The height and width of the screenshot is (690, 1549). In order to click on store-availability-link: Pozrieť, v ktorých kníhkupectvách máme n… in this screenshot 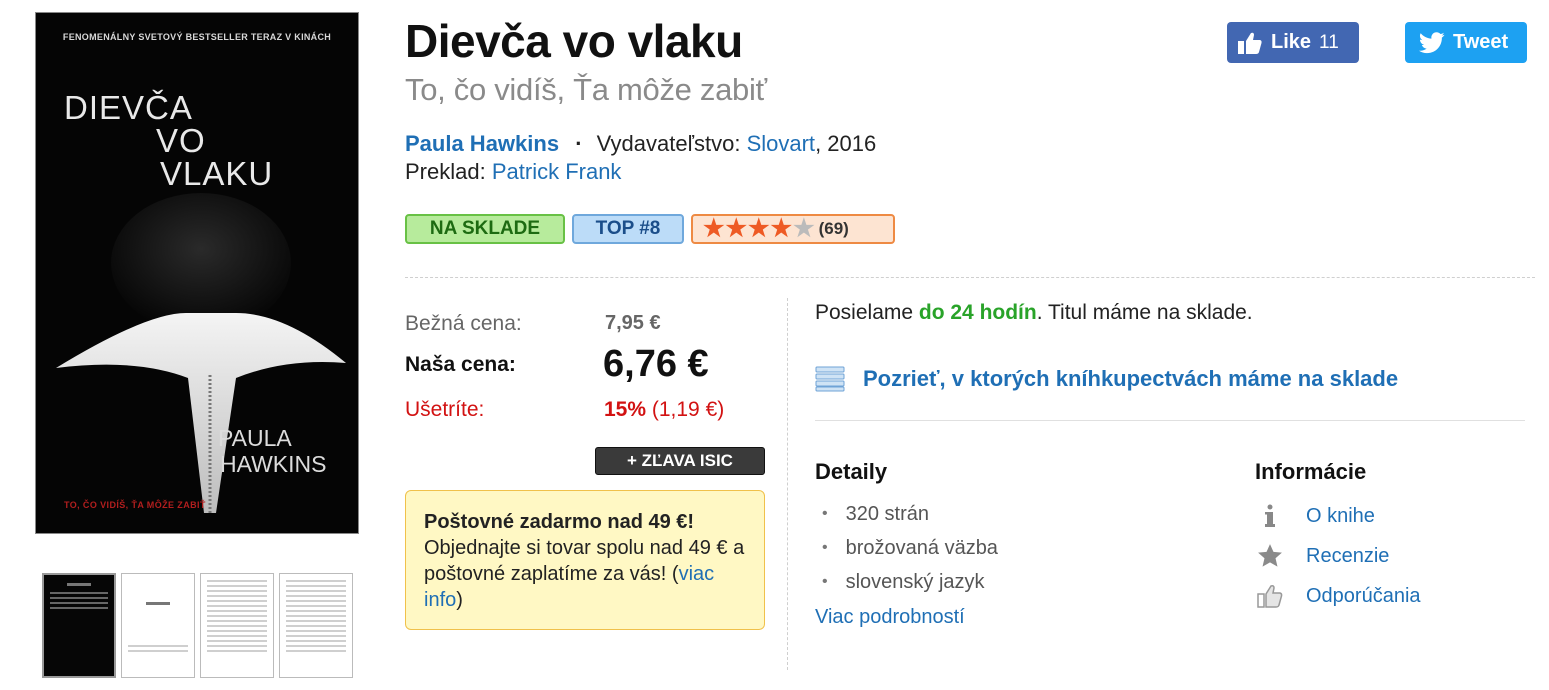, I will do `click(1106, 379)`.